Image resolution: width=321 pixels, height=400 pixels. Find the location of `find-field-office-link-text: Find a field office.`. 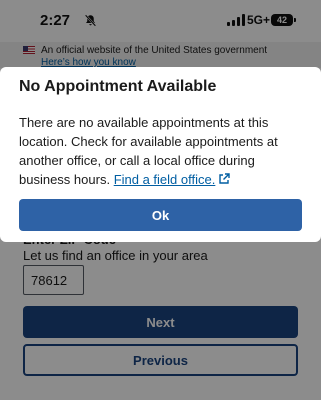

find-field-office-link-text: Find a field office. is located at coordinates (164, 179).